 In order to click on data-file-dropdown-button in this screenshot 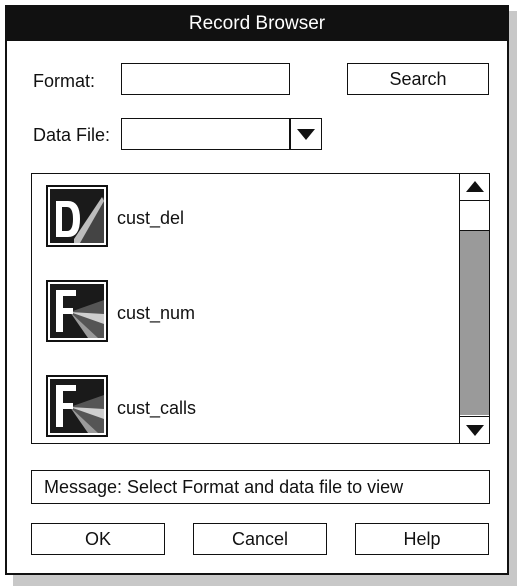, I will do `click(306, 134)`.